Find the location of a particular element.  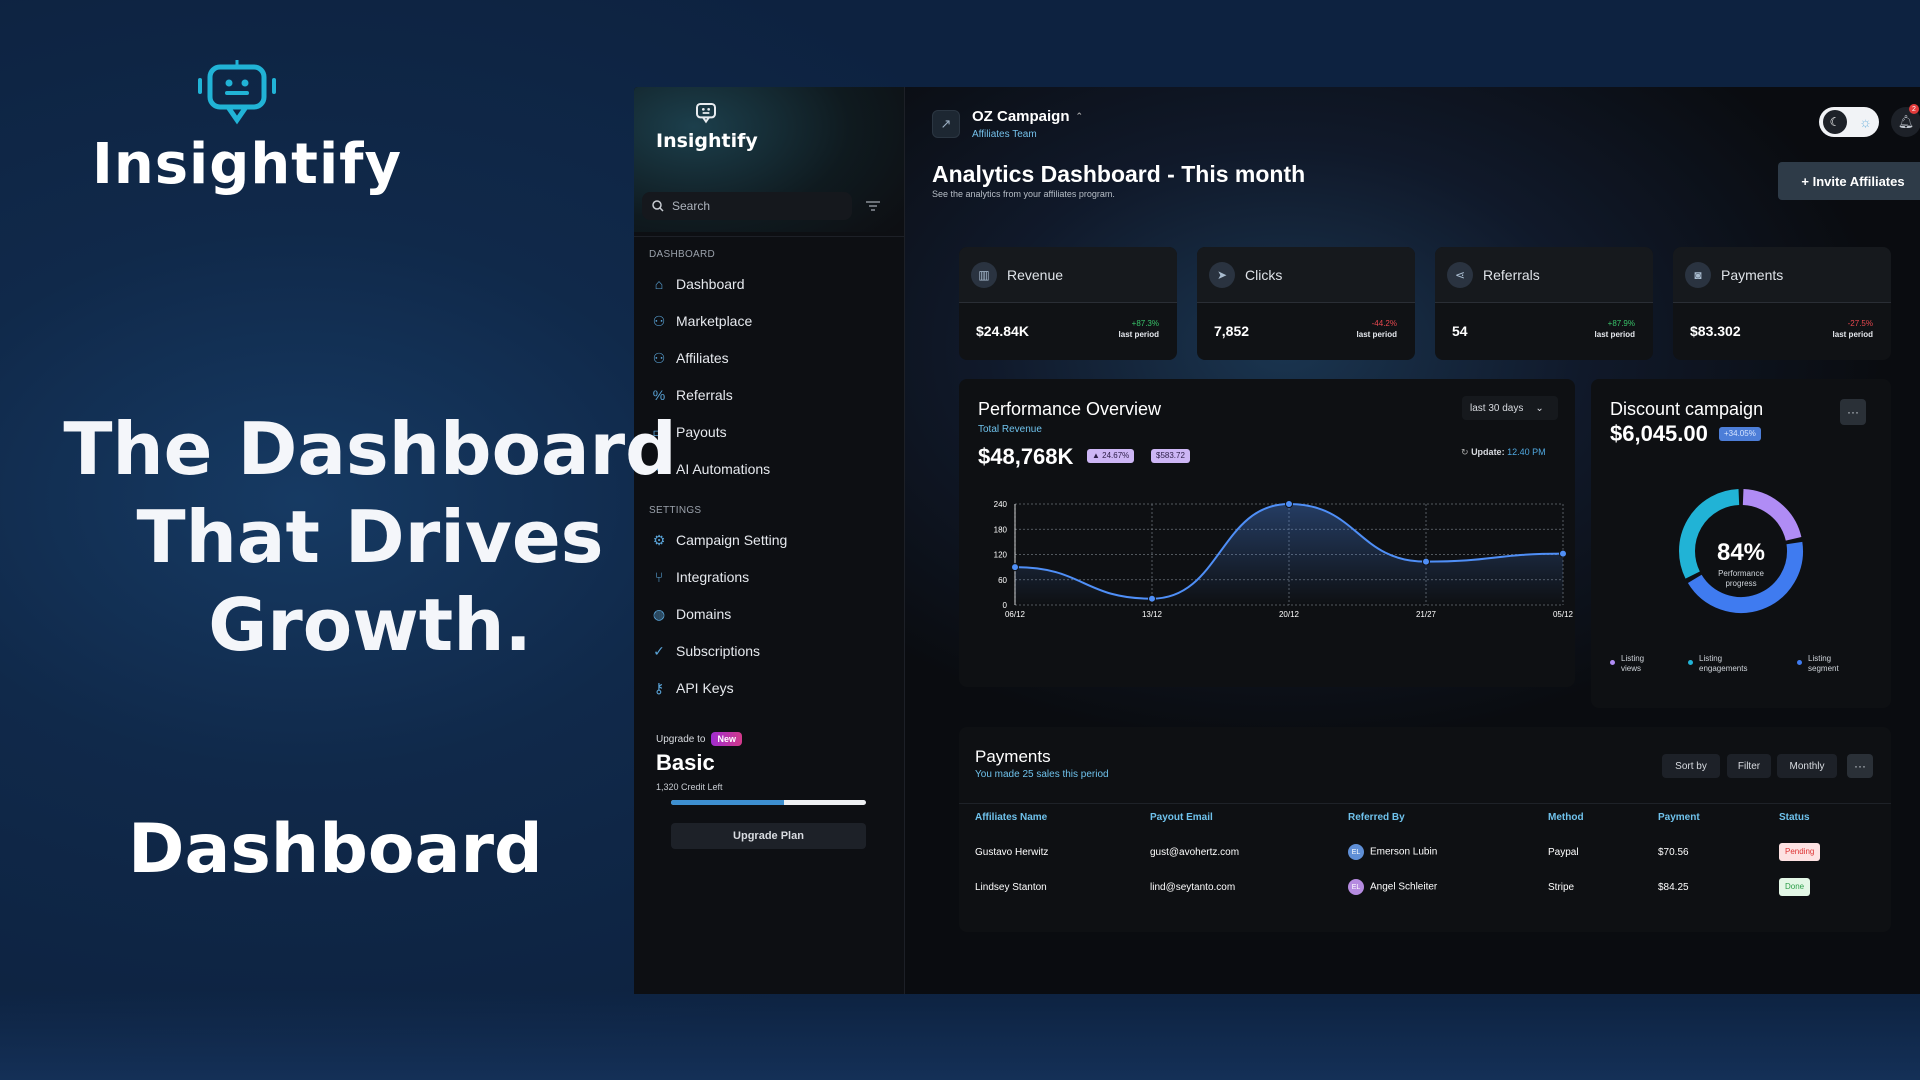

stat-card-referrals: ⋖ Referrals 54 +87.9% last period is located at coordinates (1544, 303).